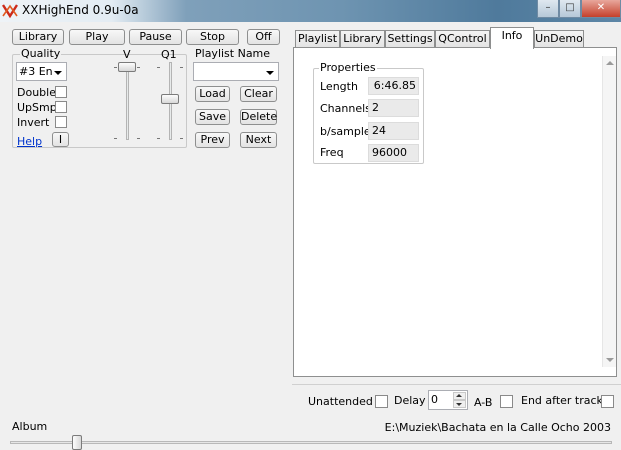 The image size is (621, 450). I want to click on freq-label: Freq, so click(332, 152).